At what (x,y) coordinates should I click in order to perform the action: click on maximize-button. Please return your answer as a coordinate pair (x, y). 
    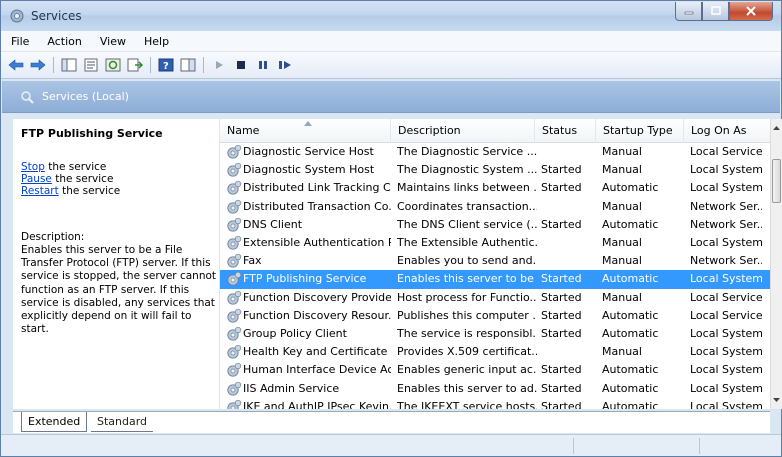
    Looking at the image, I should click on (715, 11).